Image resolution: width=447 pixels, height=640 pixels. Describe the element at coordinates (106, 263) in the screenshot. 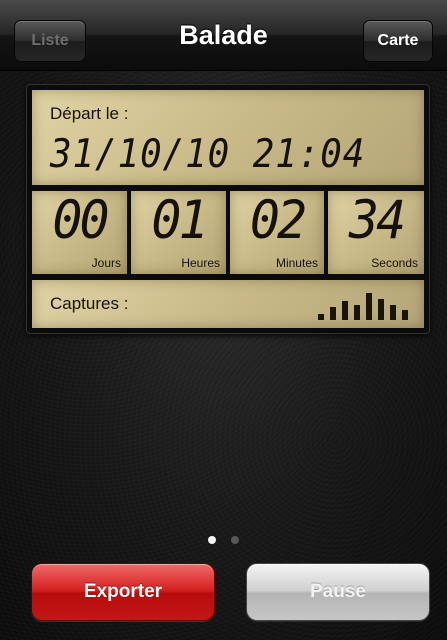

I see `days-unit: Jours` at that location.